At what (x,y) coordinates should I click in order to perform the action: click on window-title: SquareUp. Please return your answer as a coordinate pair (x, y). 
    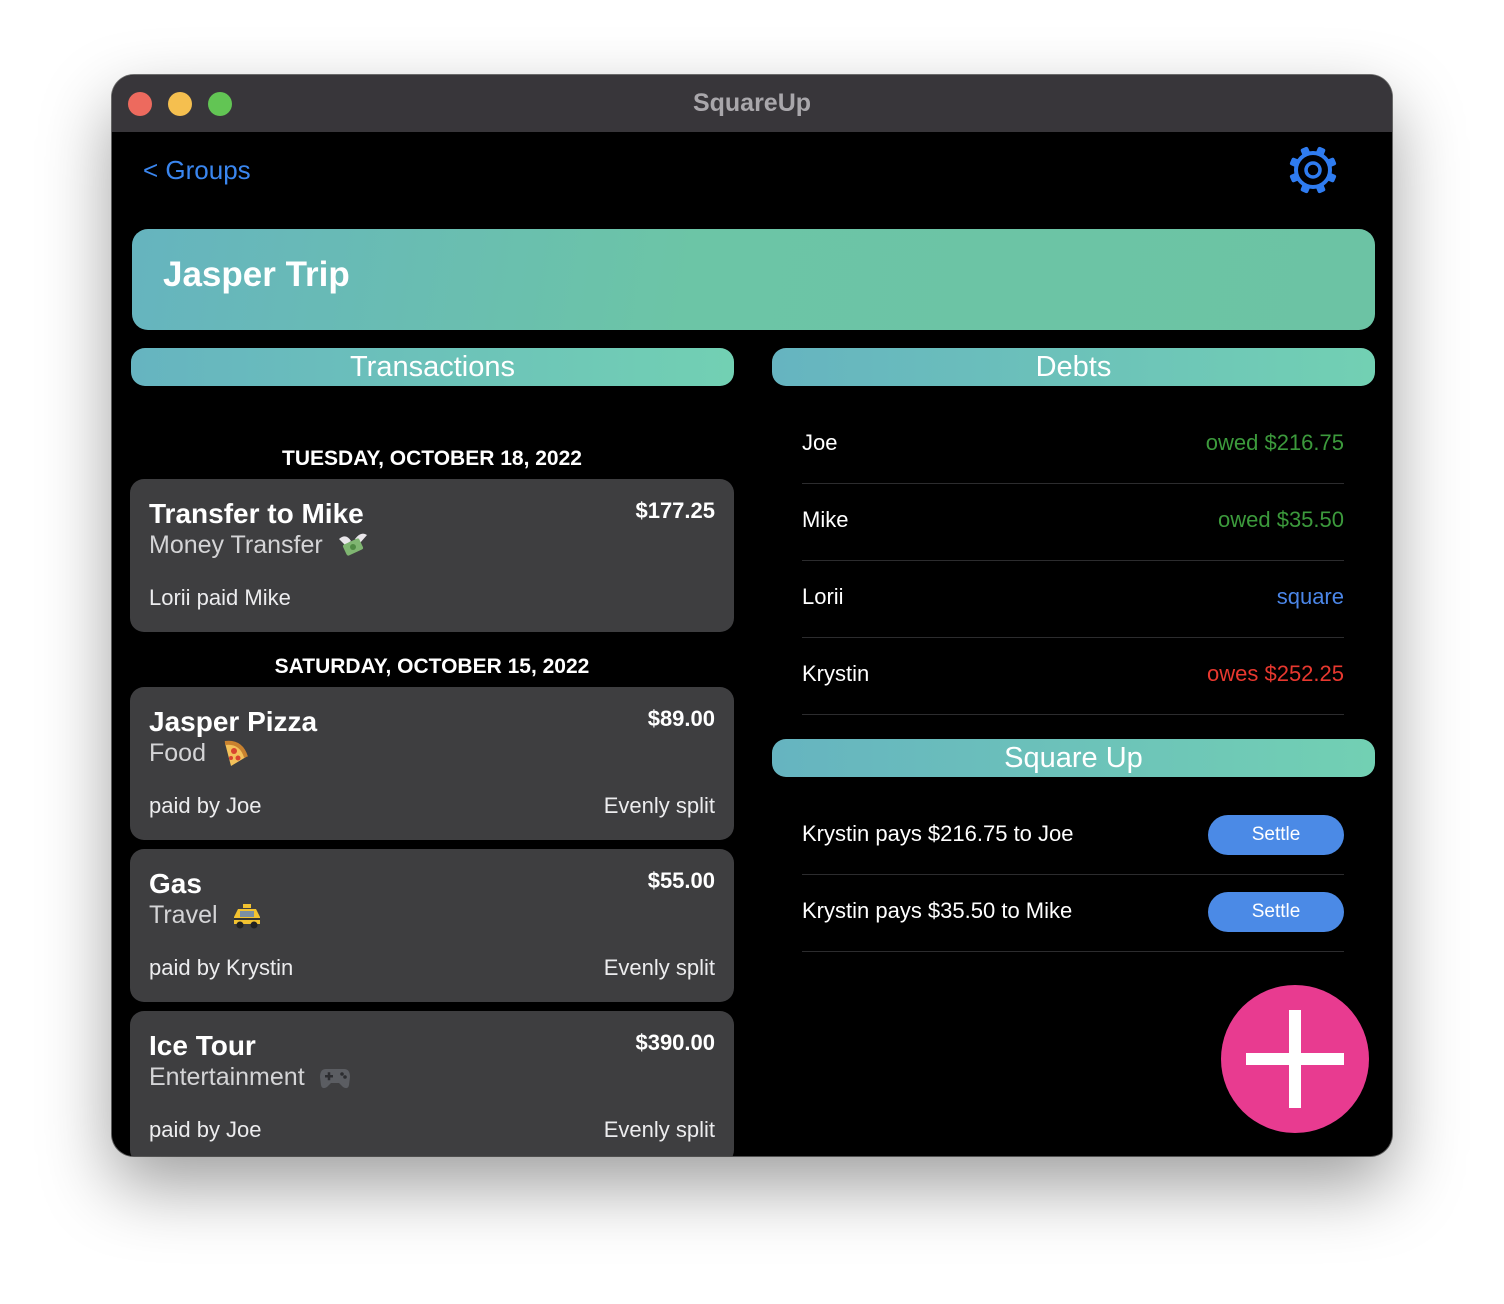
    Looking at the image, I should click on (752, 103).